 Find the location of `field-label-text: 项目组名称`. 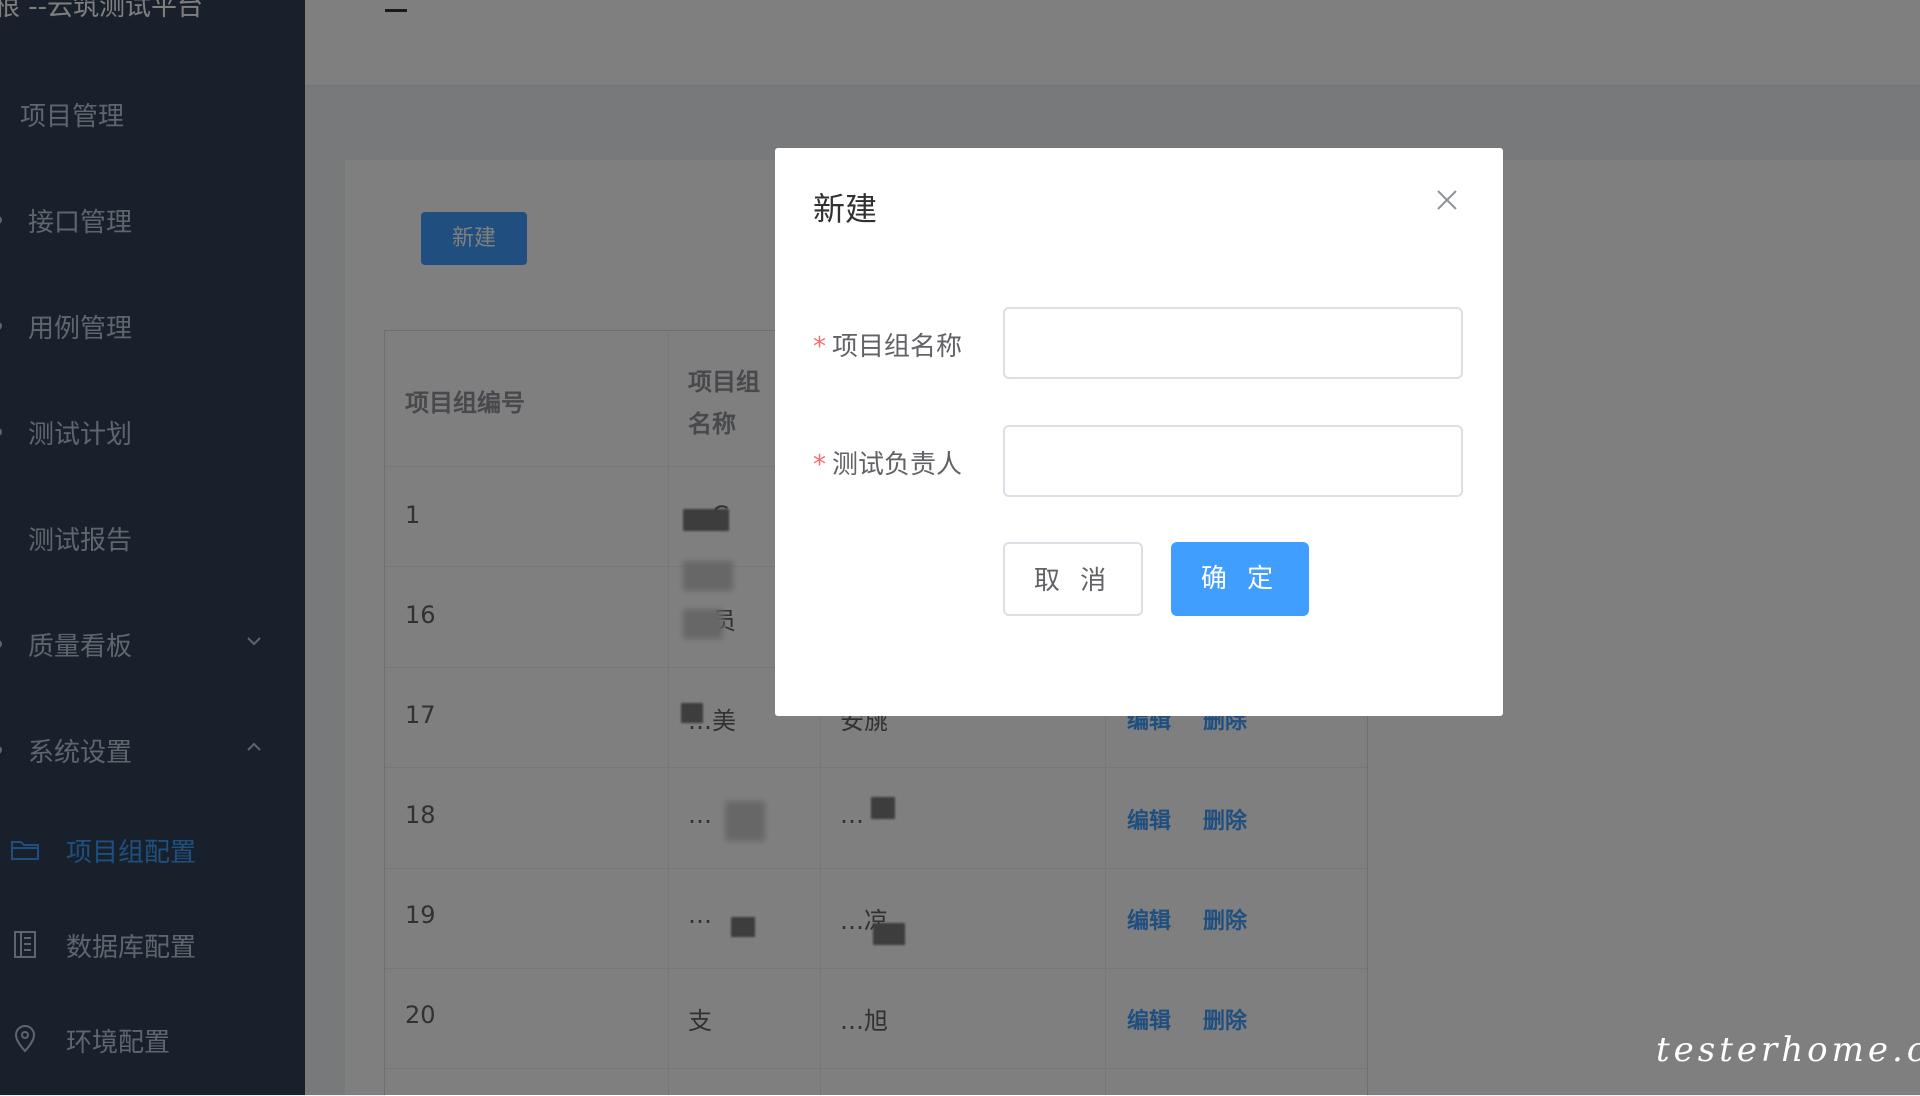

field-label-text: 项目组名称 is located at coordinates (897, 347).